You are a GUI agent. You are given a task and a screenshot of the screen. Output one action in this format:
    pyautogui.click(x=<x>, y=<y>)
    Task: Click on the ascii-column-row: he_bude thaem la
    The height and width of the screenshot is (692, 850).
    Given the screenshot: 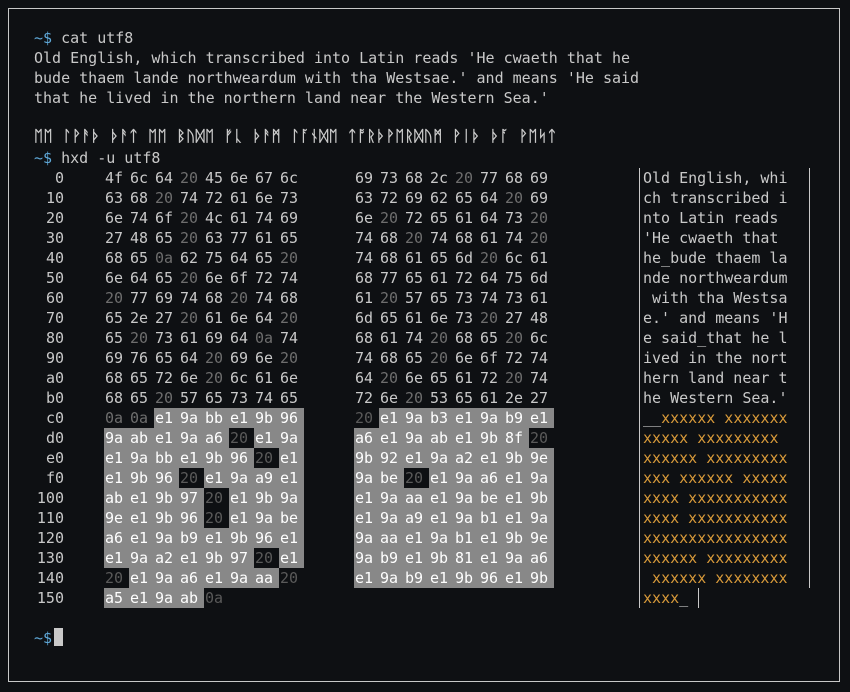 What is the action you would take?
    pyautogui.click(x=715, y=258)
    